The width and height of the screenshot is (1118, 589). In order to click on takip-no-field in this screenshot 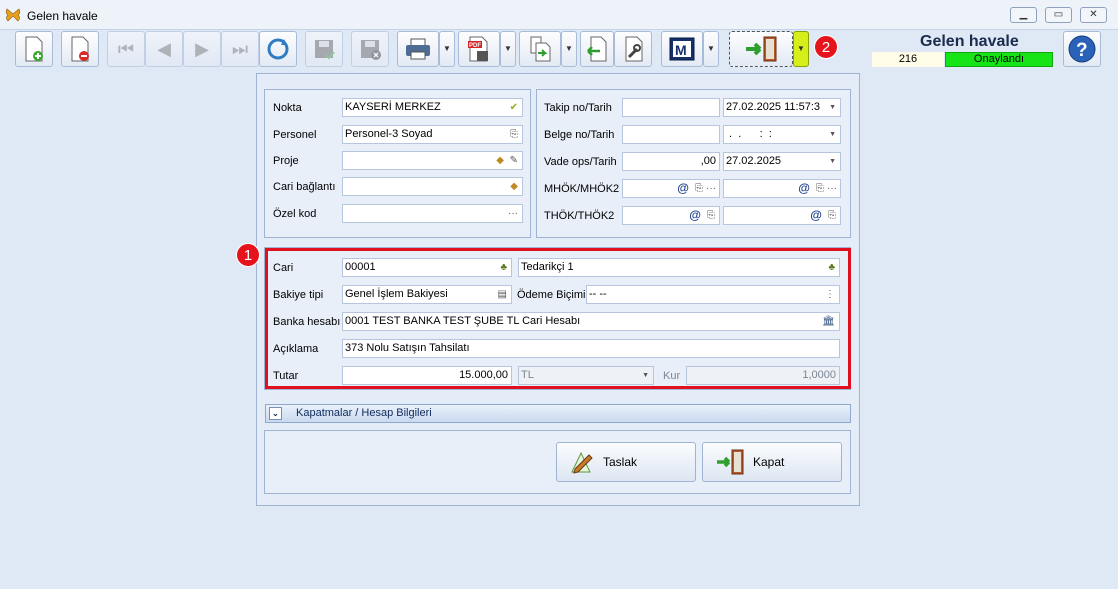, I will do `click(671, 107)`.